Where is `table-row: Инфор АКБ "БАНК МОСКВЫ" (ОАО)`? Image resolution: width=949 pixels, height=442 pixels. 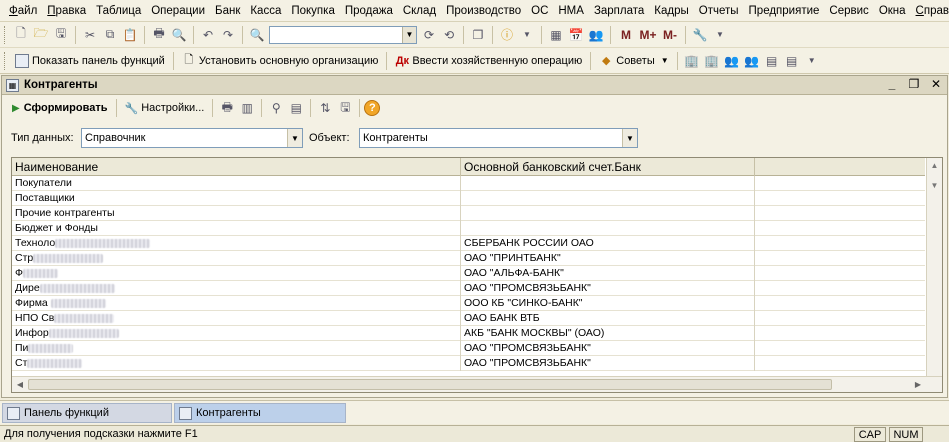 table-row: Инфор АКБ "БАНК МОСКВЫ" (ОАО) is located at coordinates (468, 333).